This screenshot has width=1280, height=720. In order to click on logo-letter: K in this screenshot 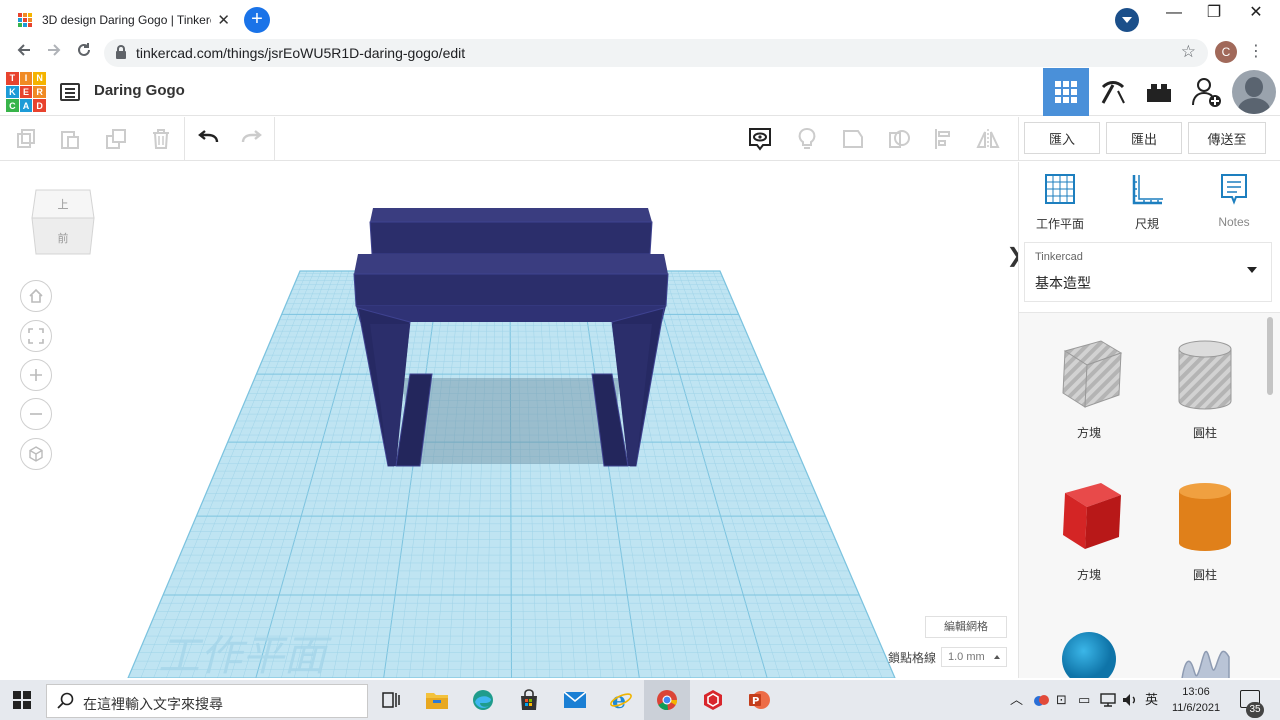, I will do `click(12, 92)`.